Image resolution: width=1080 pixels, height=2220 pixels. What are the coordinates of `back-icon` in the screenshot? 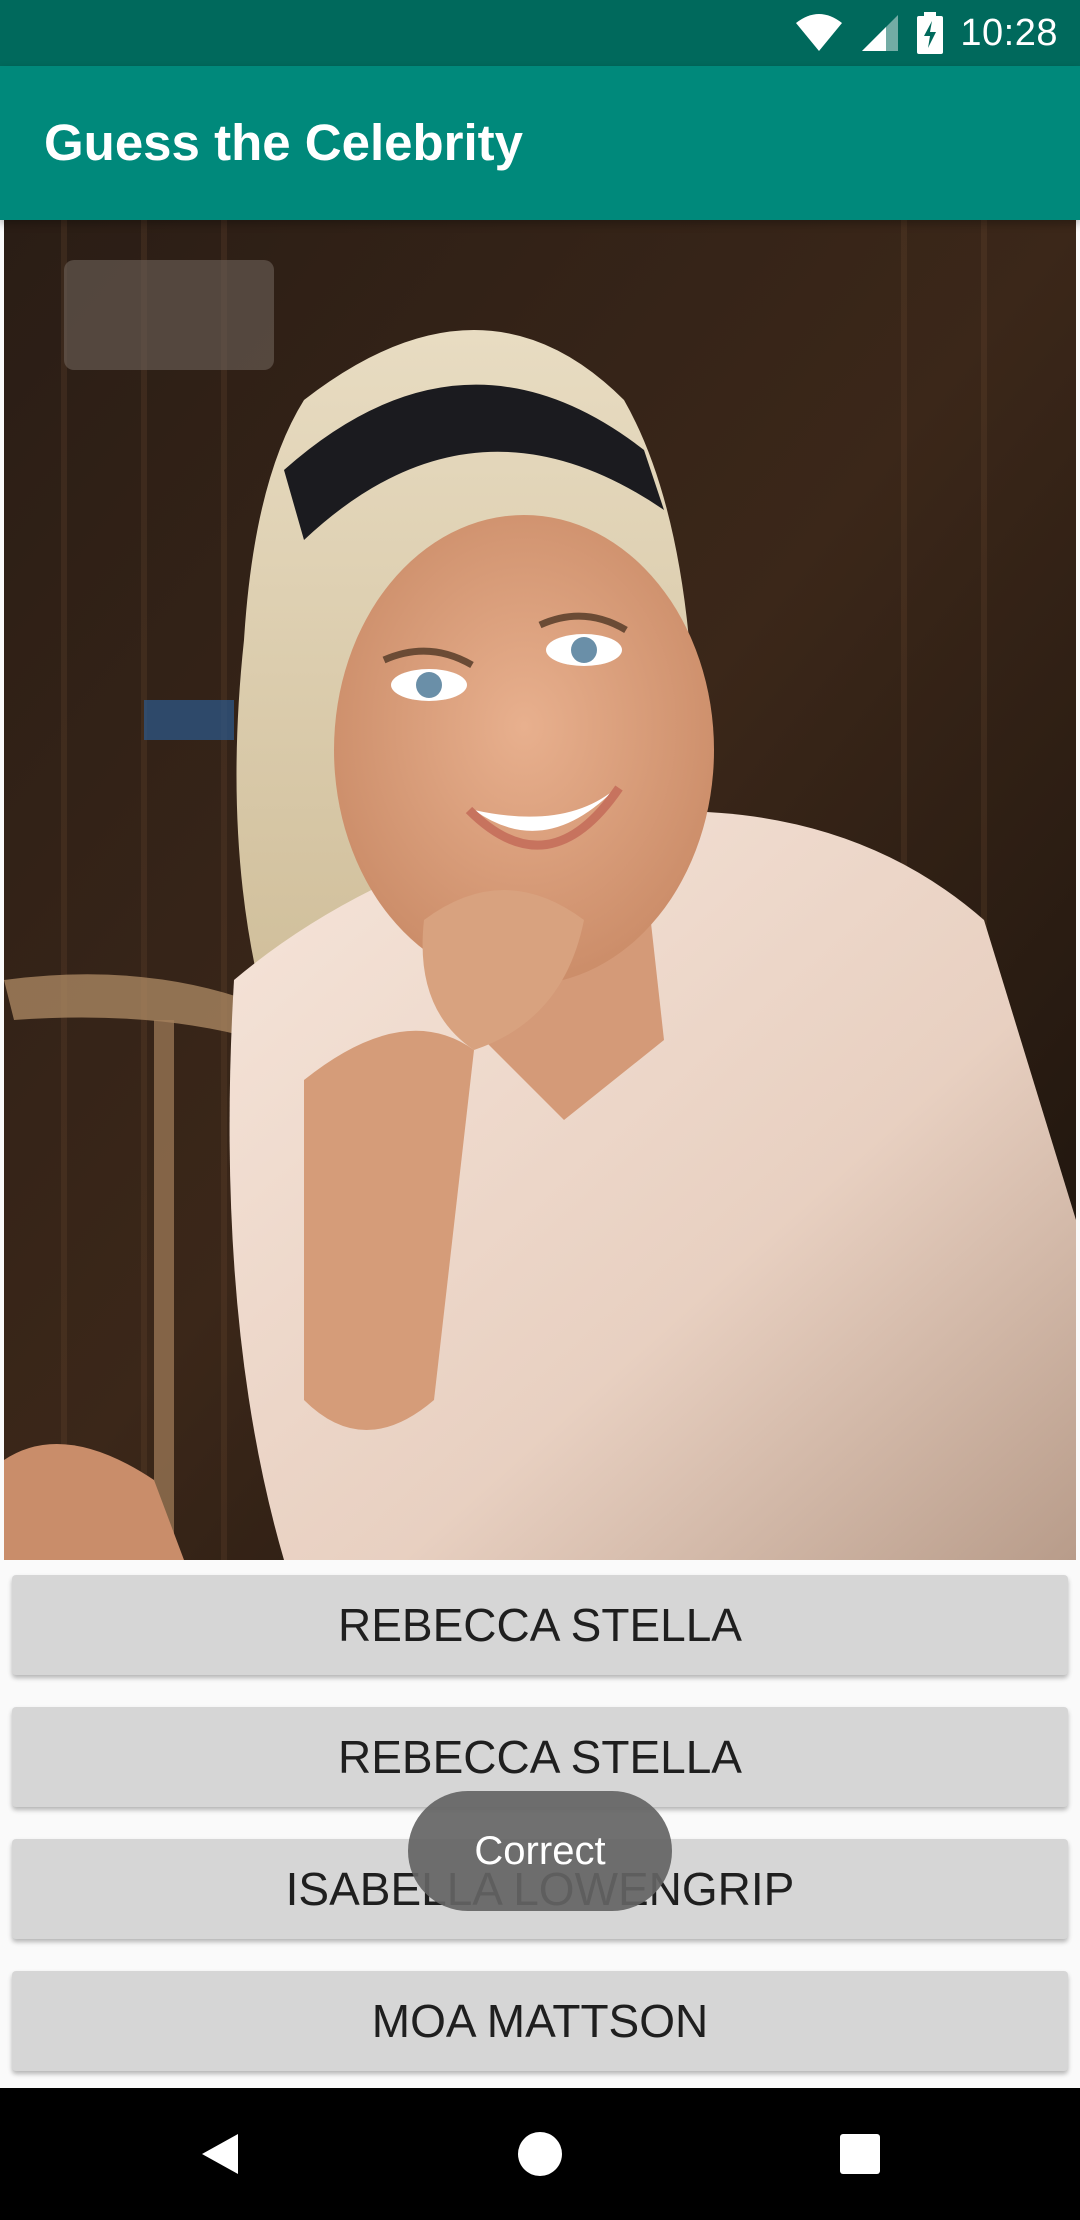 It's located at (220, 2154).